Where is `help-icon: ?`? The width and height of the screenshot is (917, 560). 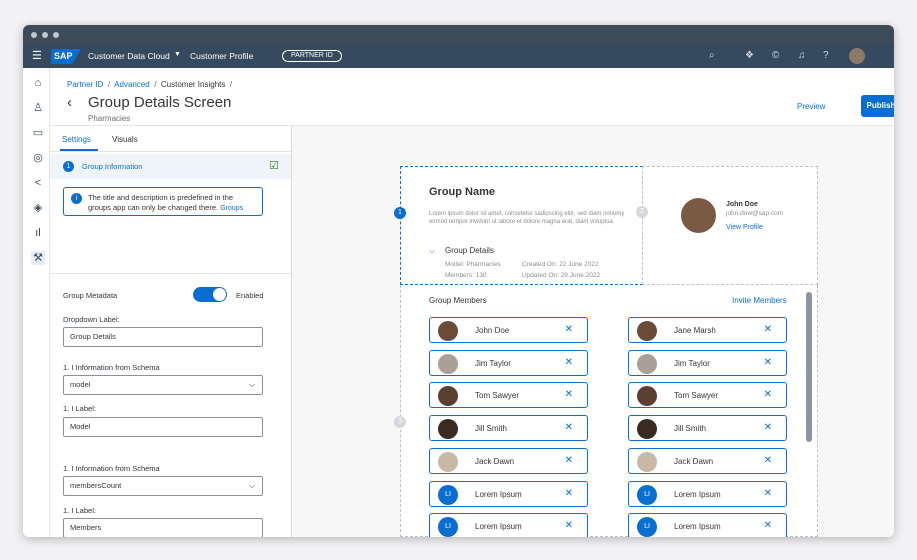 help-icon: ? is located at coordinates (826, 55).